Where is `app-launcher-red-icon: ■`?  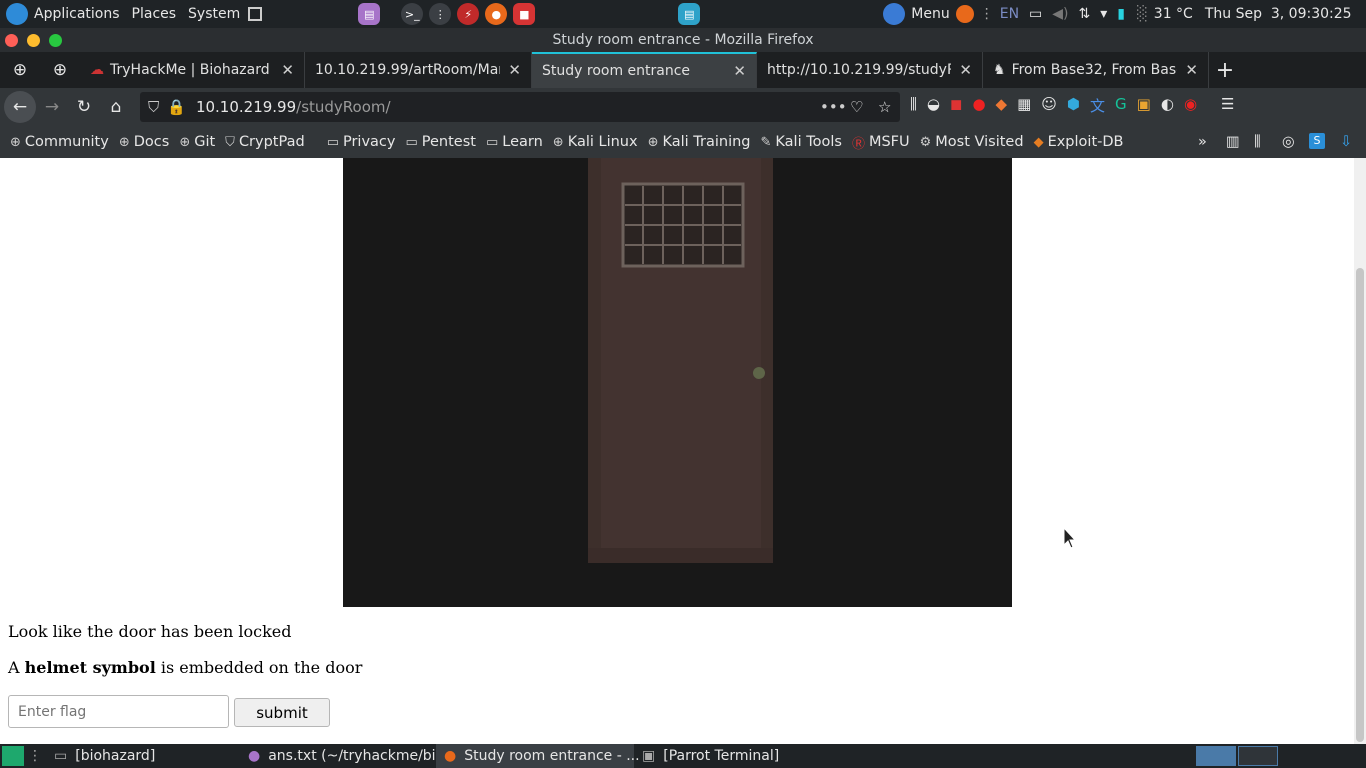 app-launcher-red-icon: ■ is located at coordinates (524, 14).